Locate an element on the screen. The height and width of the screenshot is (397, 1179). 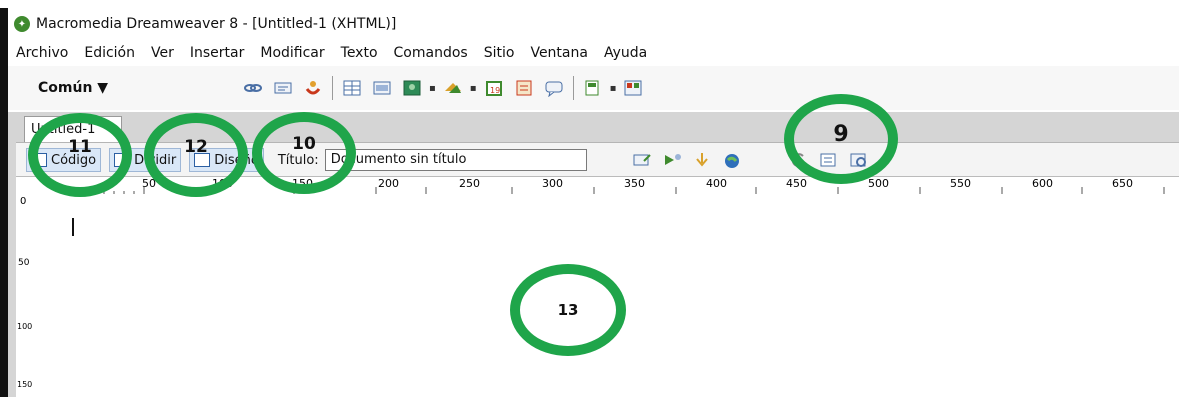
annotation-circle-11: 11 is located at coordinates (80, 155).